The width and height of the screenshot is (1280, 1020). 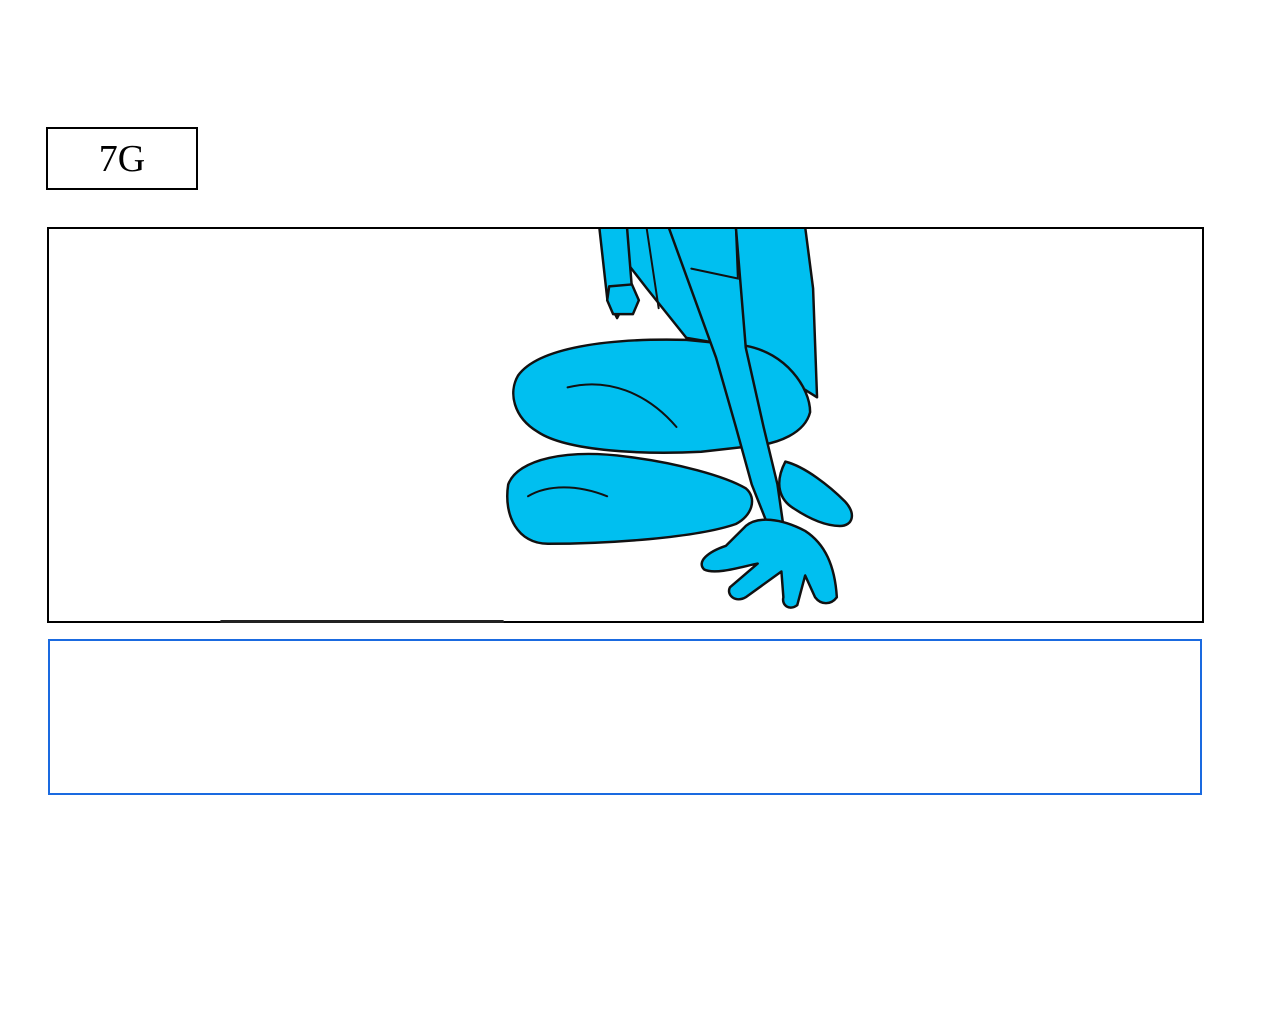 I want to click on ground-line, so click(x=362, y=621).